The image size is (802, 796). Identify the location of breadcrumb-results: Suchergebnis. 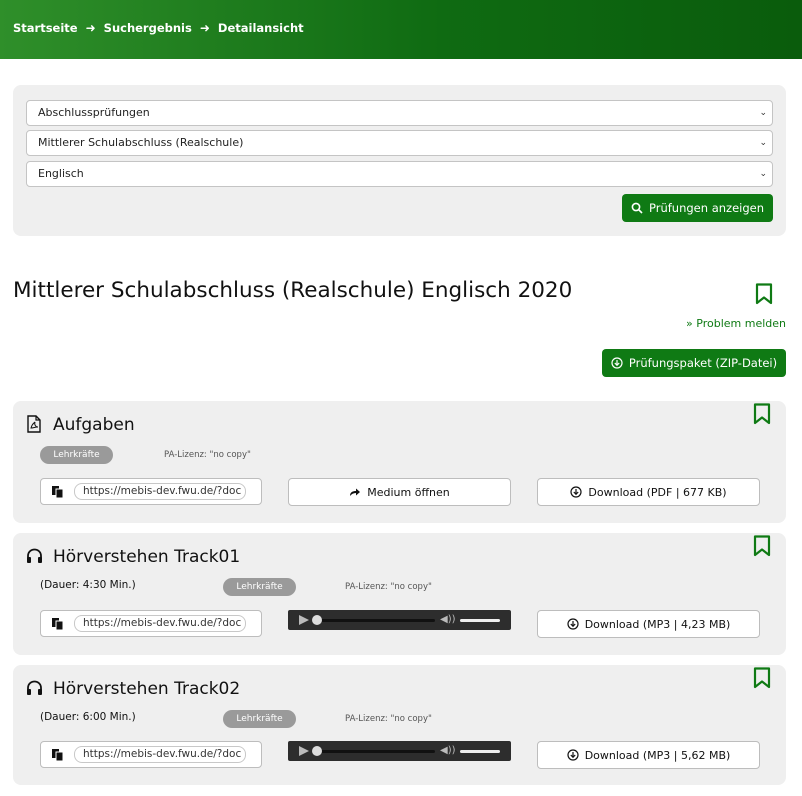
(148, 28).